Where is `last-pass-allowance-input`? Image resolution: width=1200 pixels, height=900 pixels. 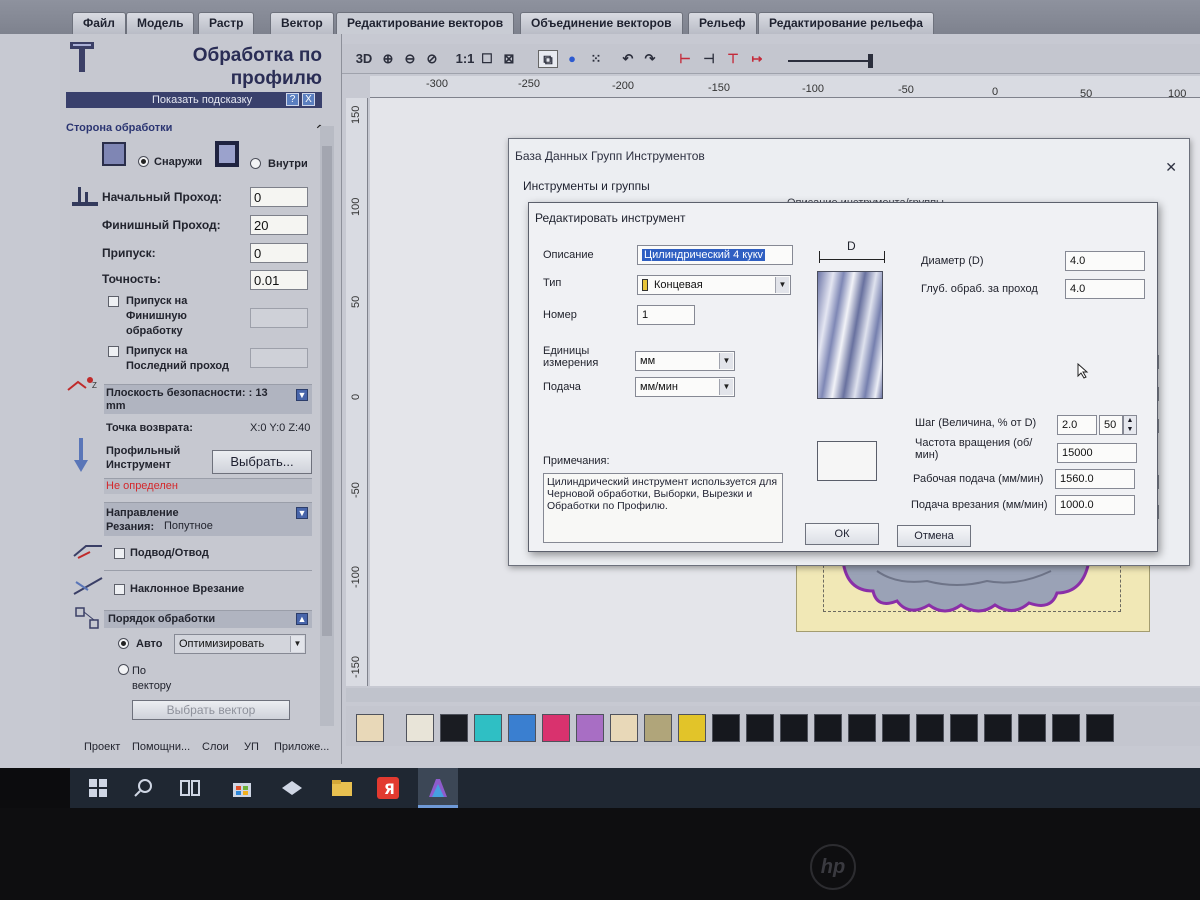 last-pass-allowance-input is located at coordinates (279, 358).